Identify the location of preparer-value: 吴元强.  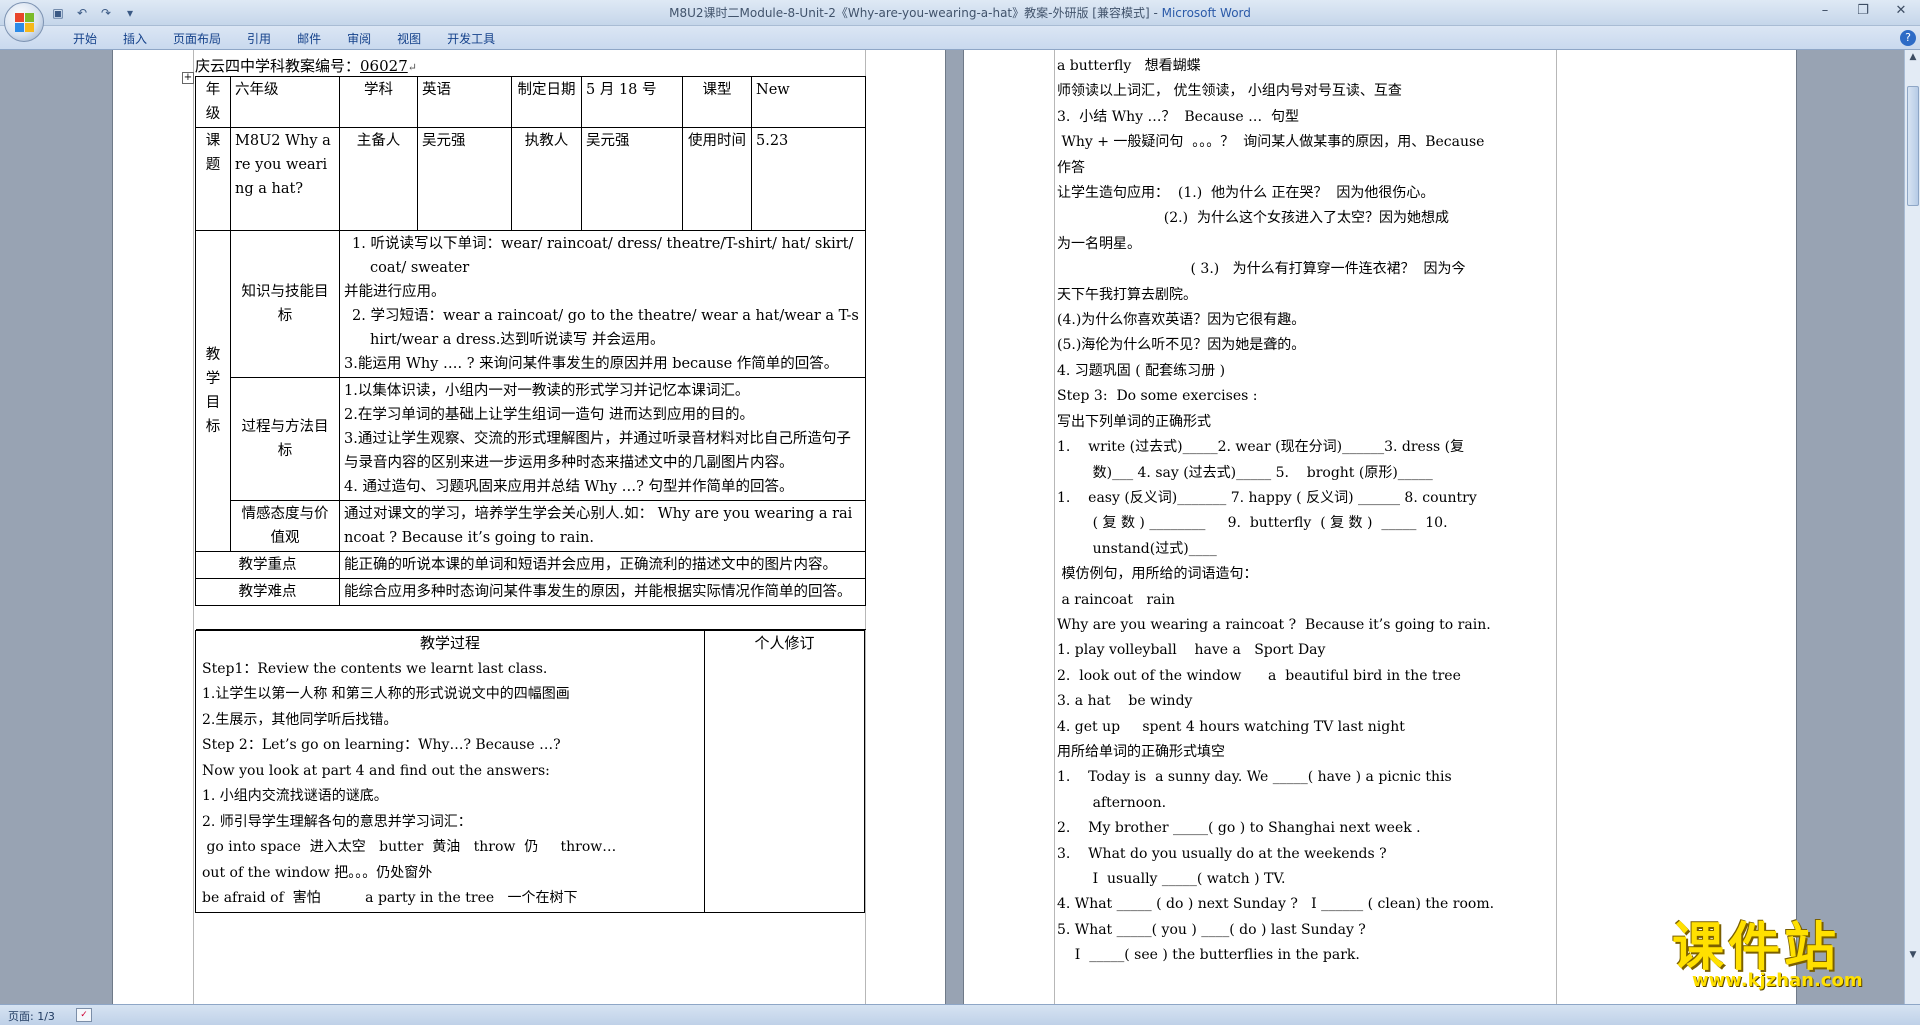
(464, 179).